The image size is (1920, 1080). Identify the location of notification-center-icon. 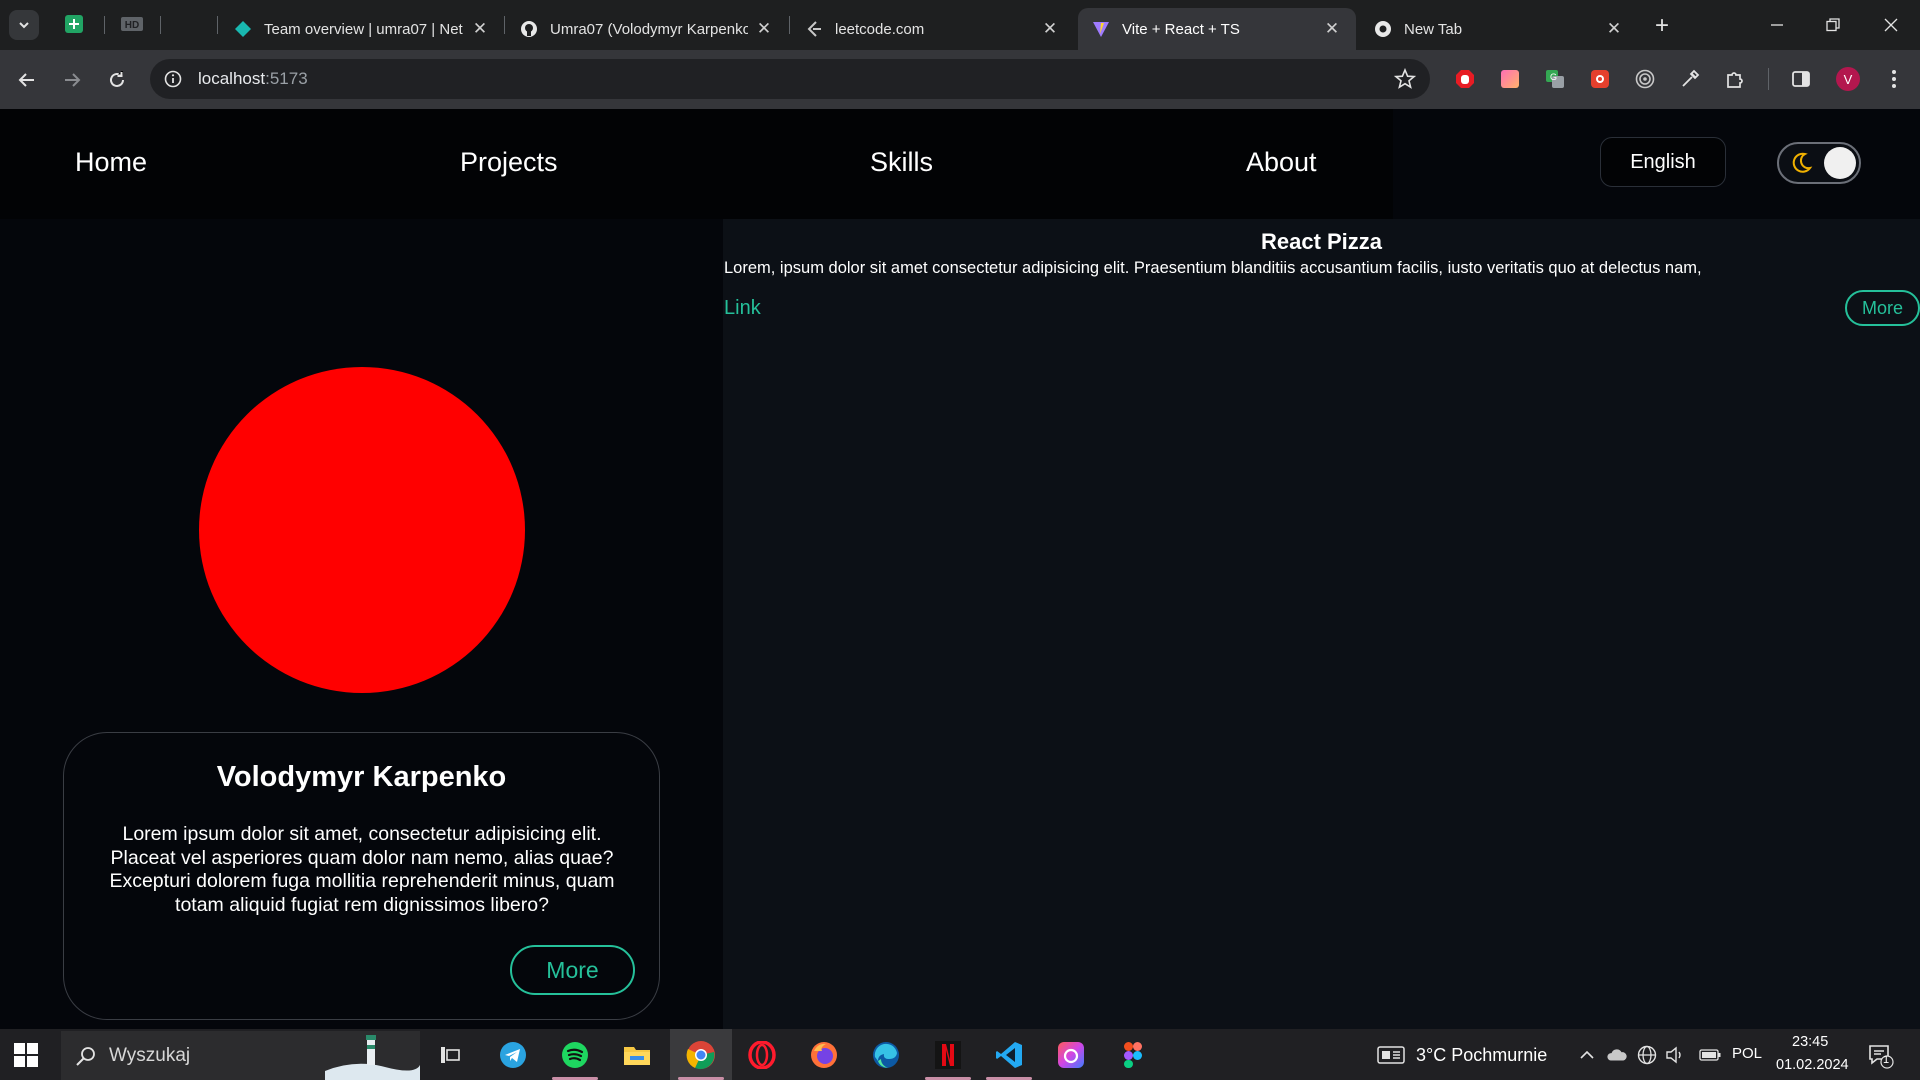
(1881, 1056).